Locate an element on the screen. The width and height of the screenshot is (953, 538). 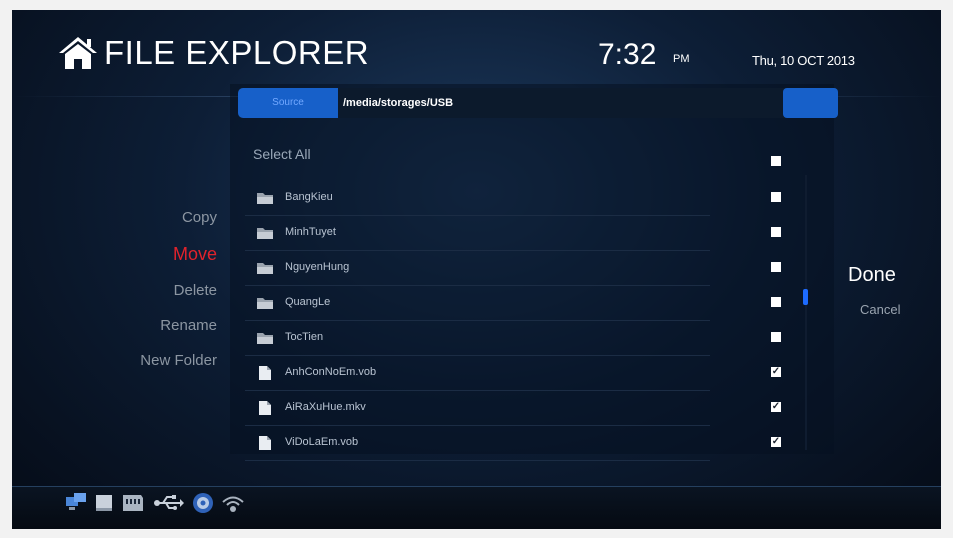
menu-delete: Delete is located at coordinates (195, 290).